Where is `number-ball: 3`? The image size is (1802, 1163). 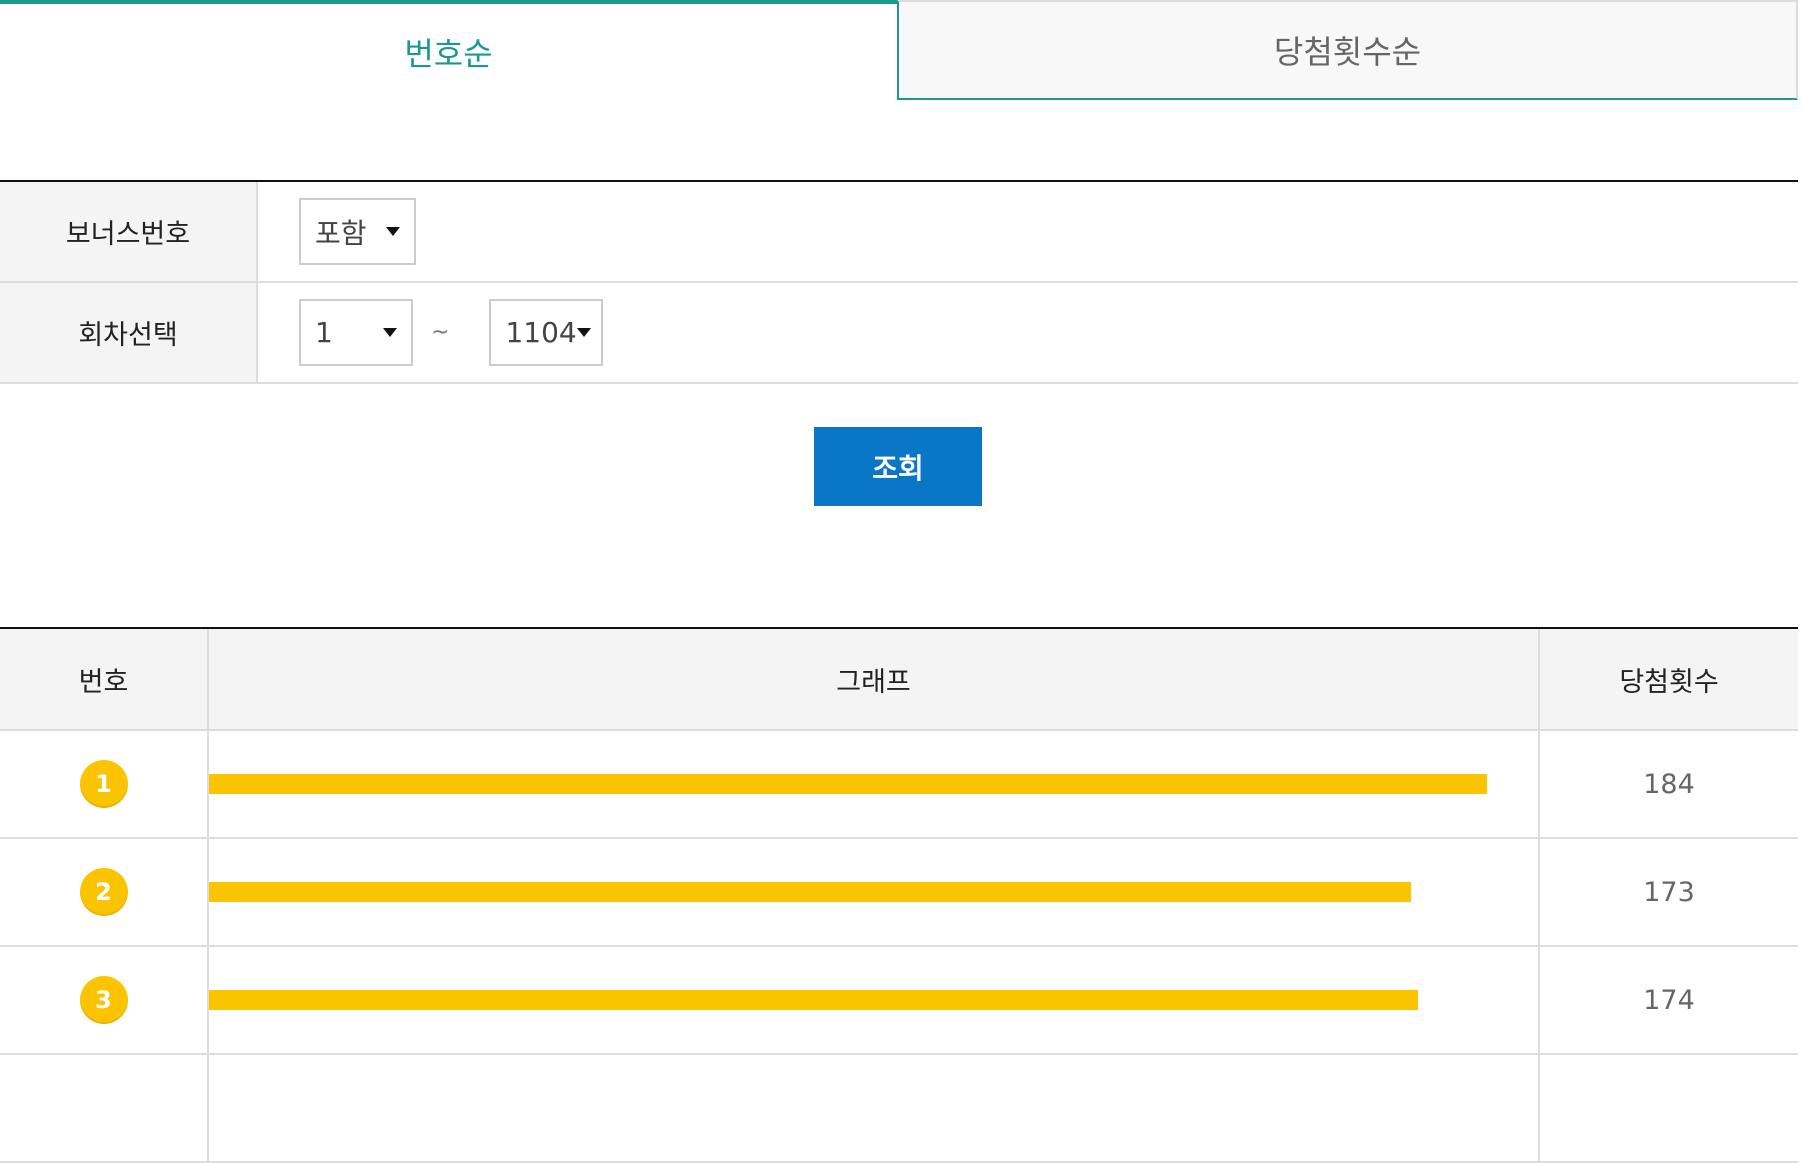
number-ball: 3 is located at coordinates (103, 1000).